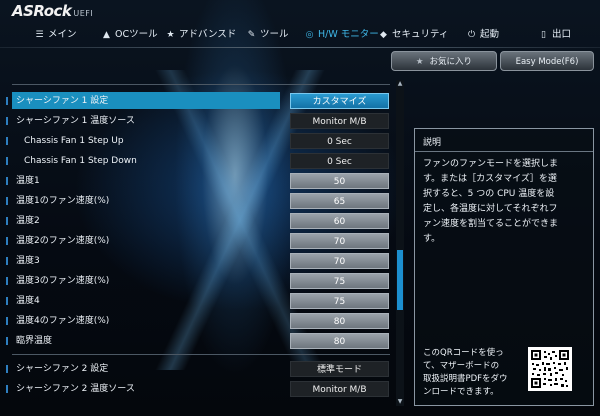 Image resolution: width=600 pixels, height=416 pixels. Describe the element at coordinates (197, 201) in the screenshot. I see `setting-row: 温度1のファン速度(%) 65` at that location.